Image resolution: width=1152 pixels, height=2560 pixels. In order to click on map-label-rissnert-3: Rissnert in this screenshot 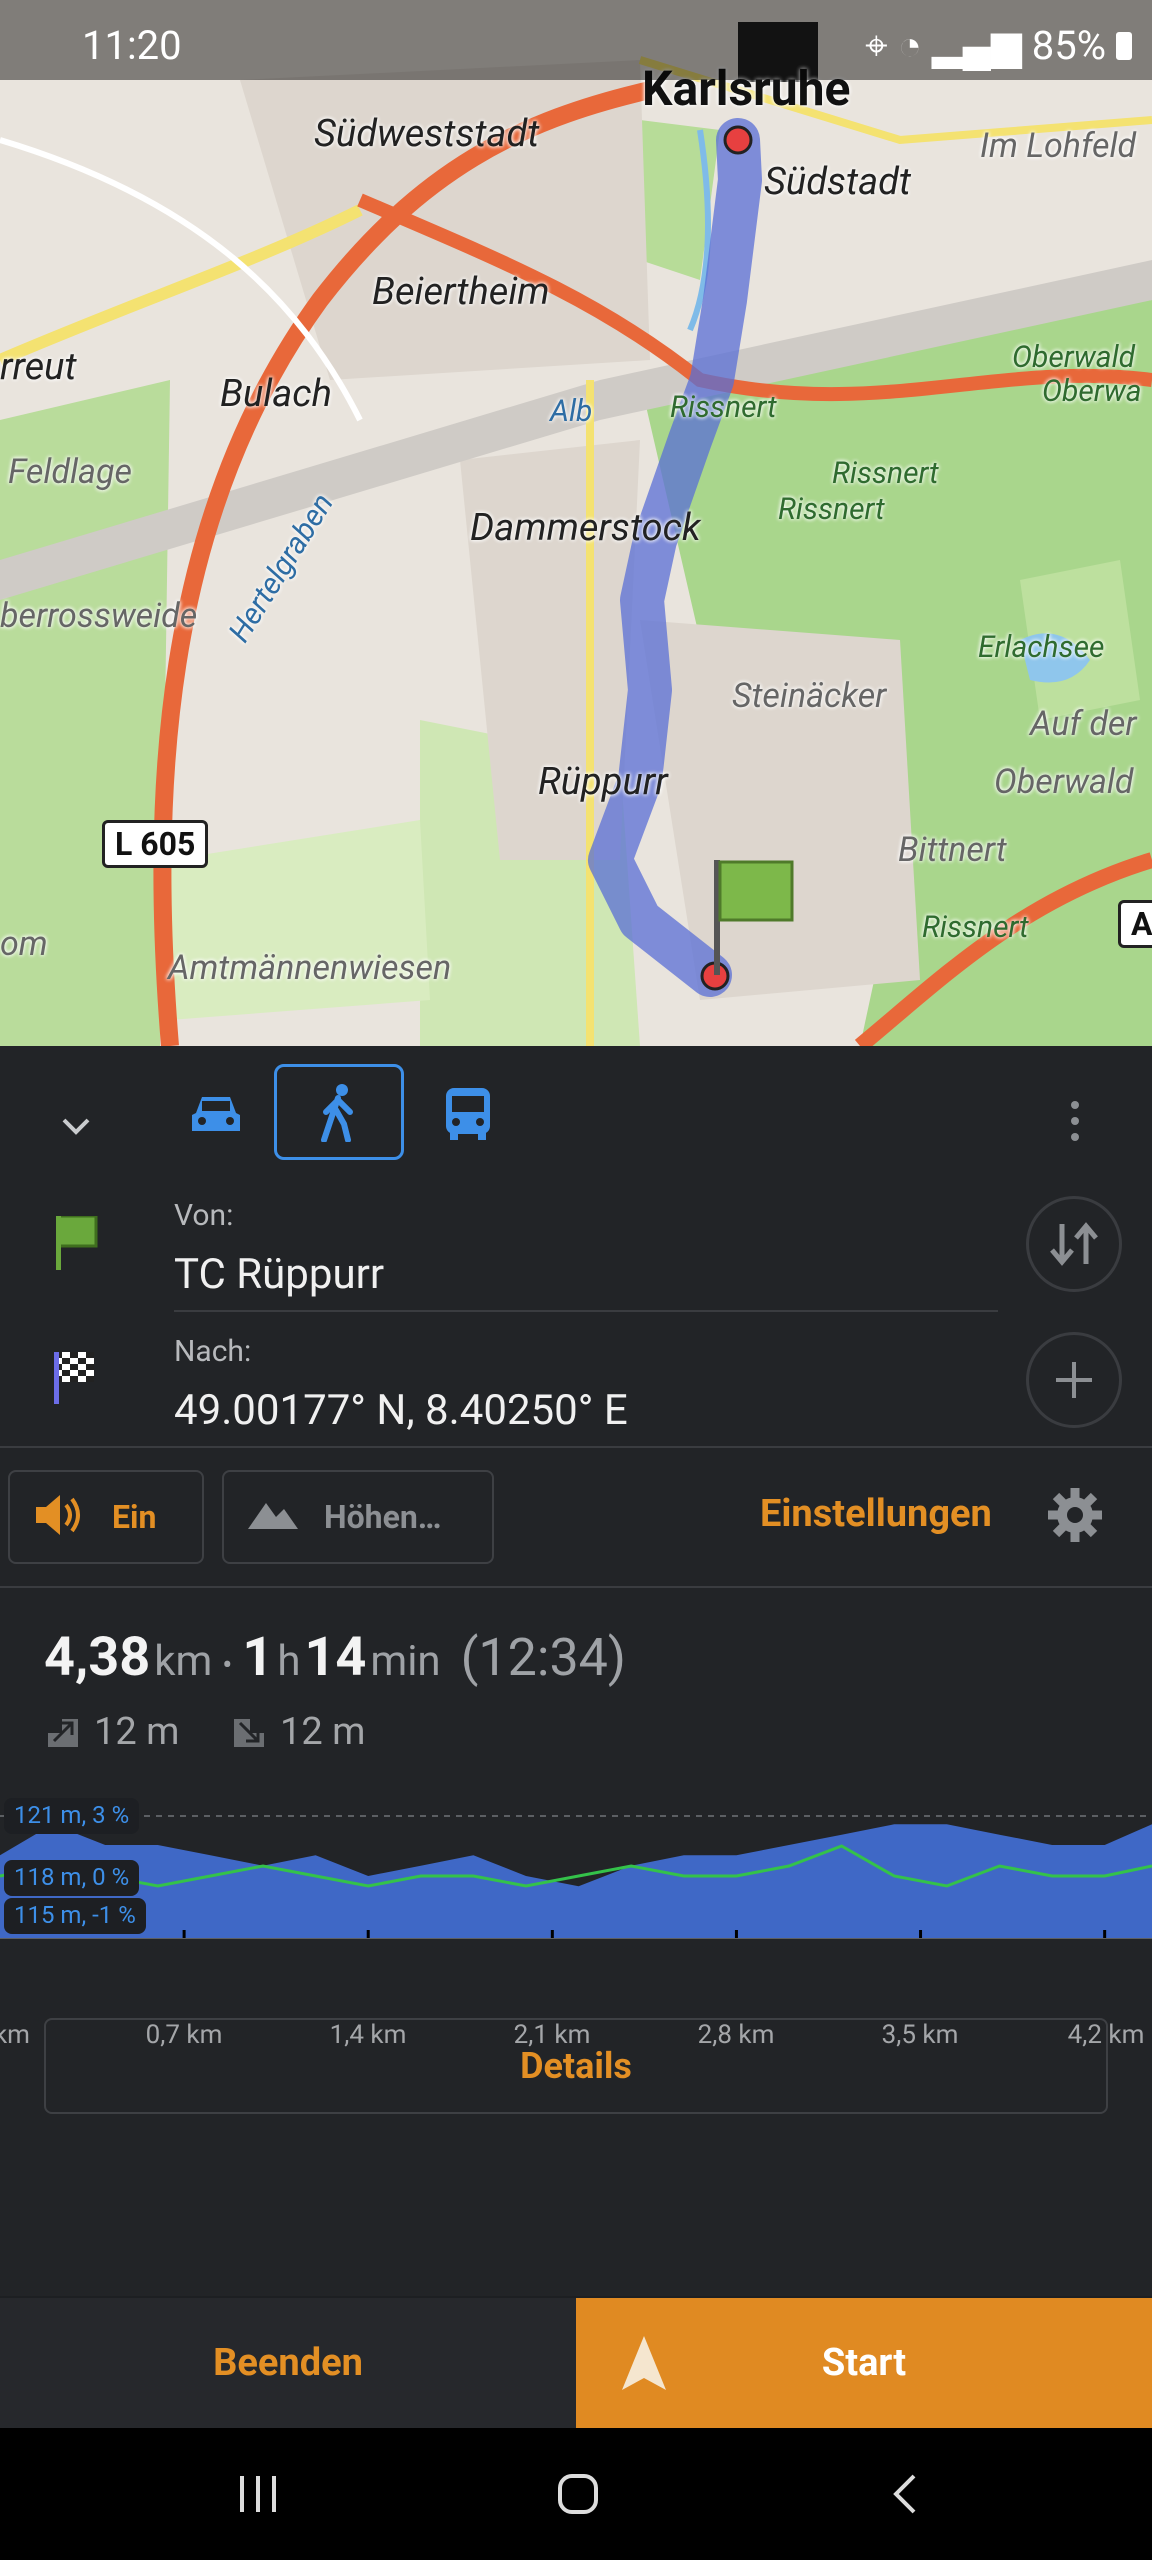, I will do `click(831, 509)`.